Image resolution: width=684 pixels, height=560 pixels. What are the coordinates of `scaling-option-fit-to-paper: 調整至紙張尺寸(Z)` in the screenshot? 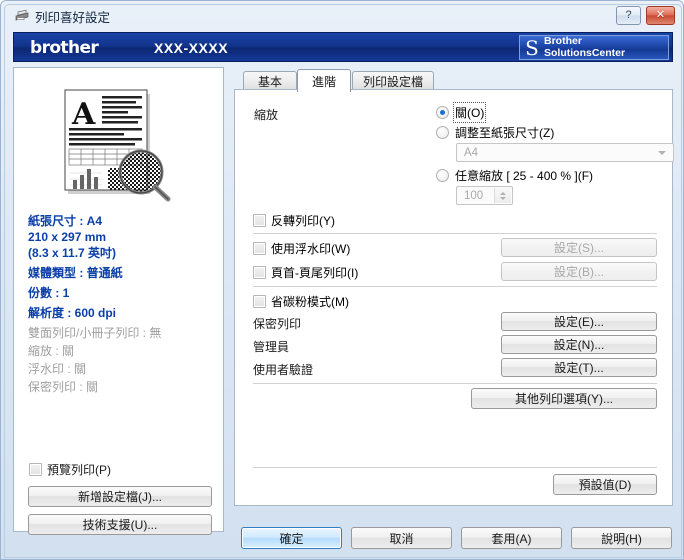 It's located at (495, 132).